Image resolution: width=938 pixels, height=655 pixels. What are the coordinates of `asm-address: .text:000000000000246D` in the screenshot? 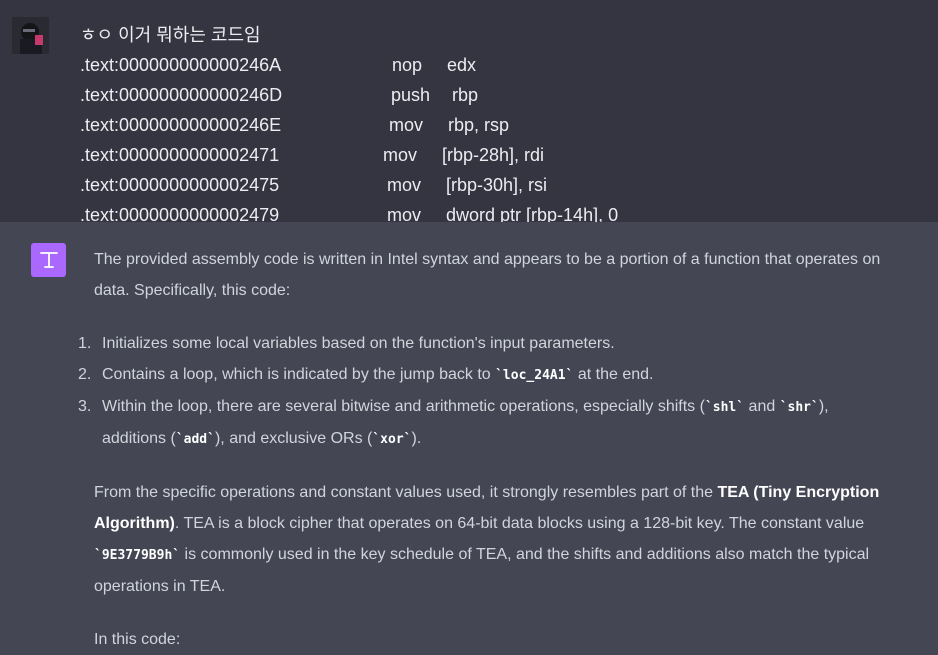 It's located at (181, 95).